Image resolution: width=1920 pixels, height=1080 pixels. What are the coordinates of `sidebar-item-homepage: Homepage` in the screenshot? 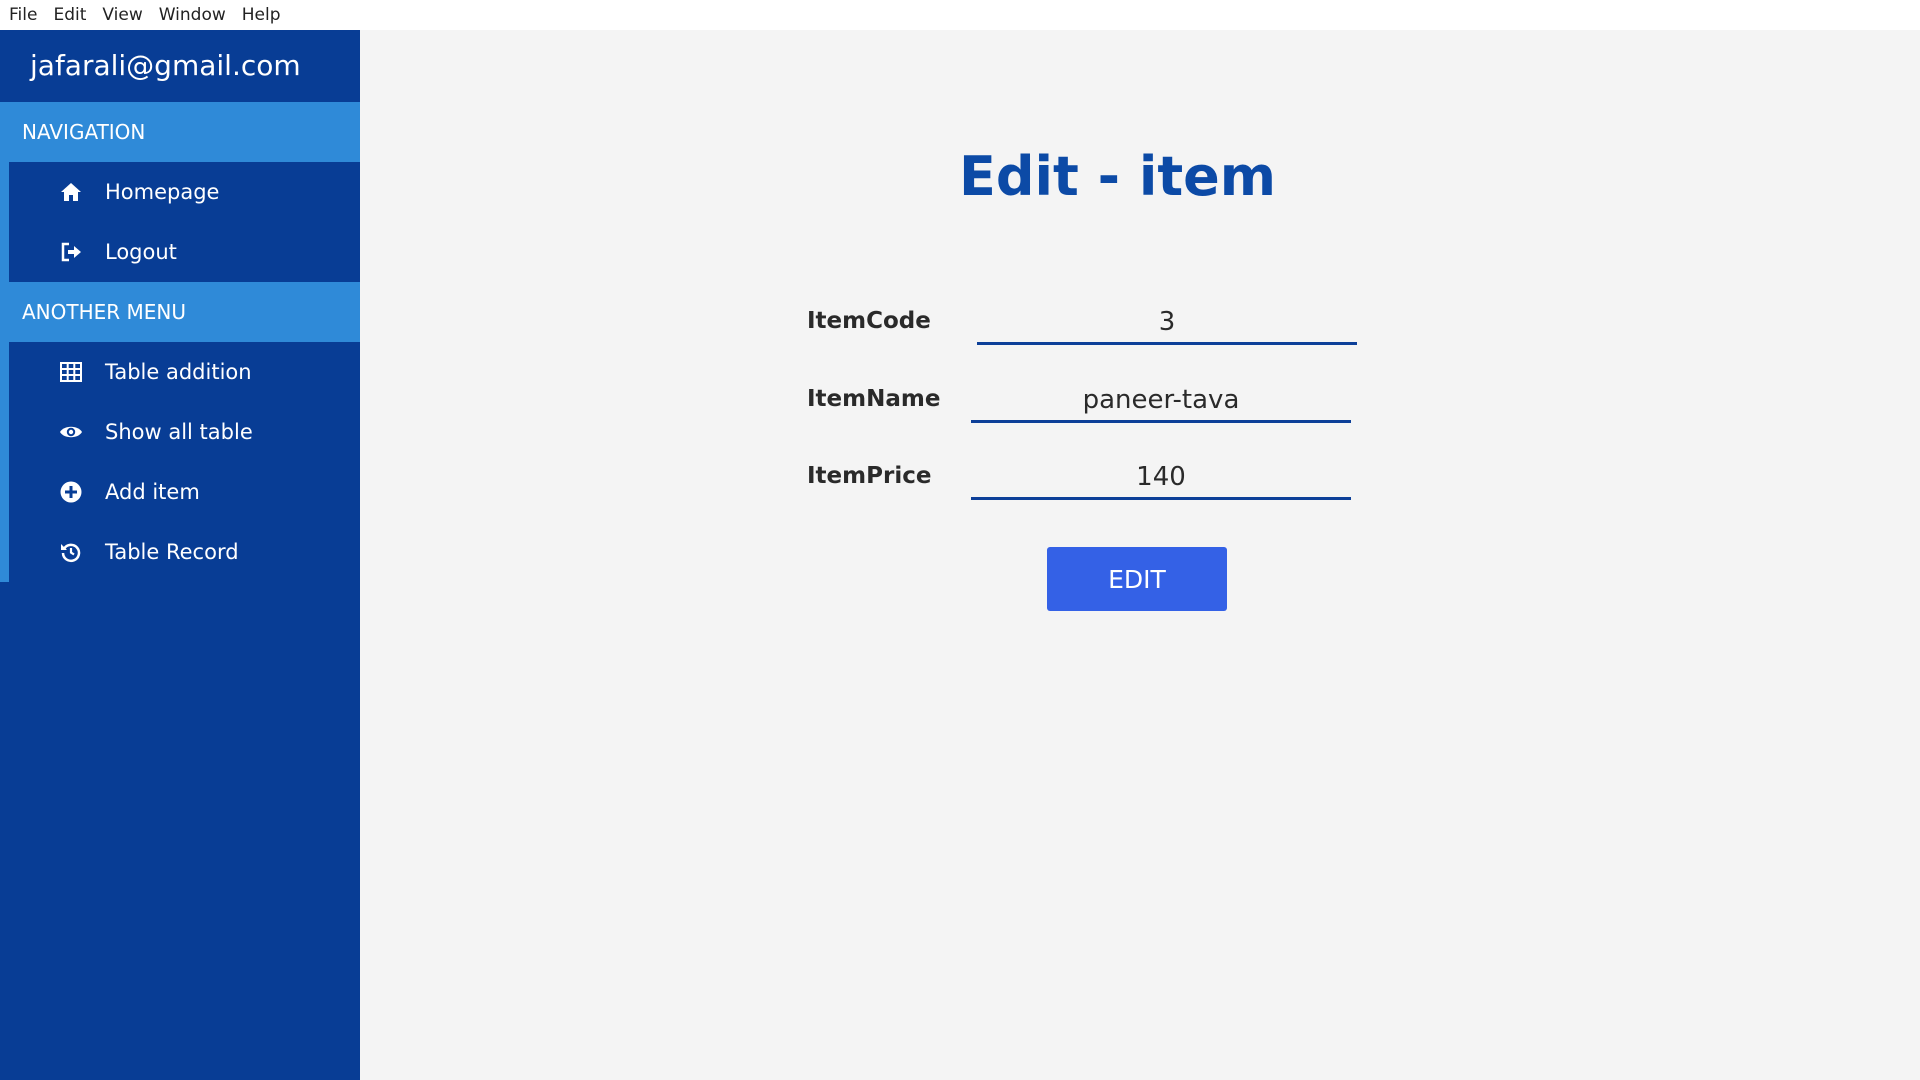 It's located at (184, 192).